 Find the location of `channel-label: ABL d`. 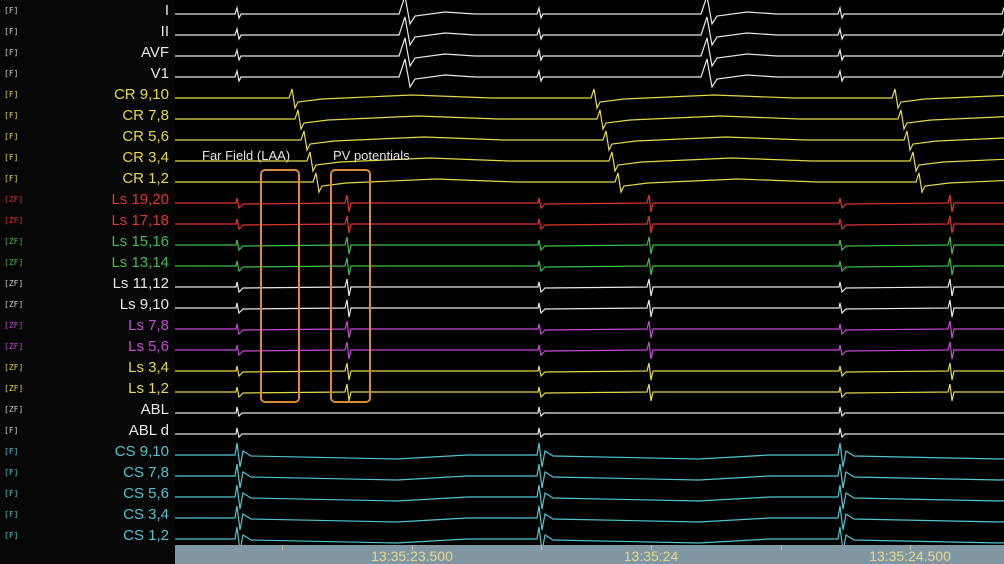

channel-label: ABL d is located at coordinates (148, 430).